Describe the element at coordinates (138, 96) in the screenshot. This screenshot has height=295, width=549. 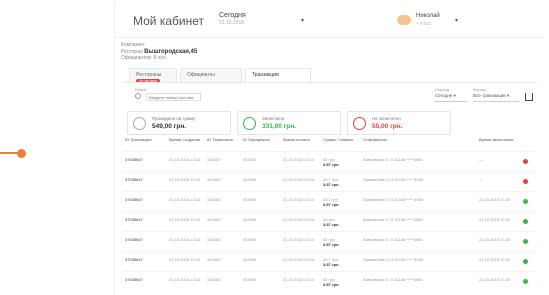
I see `search-icon` at that location.